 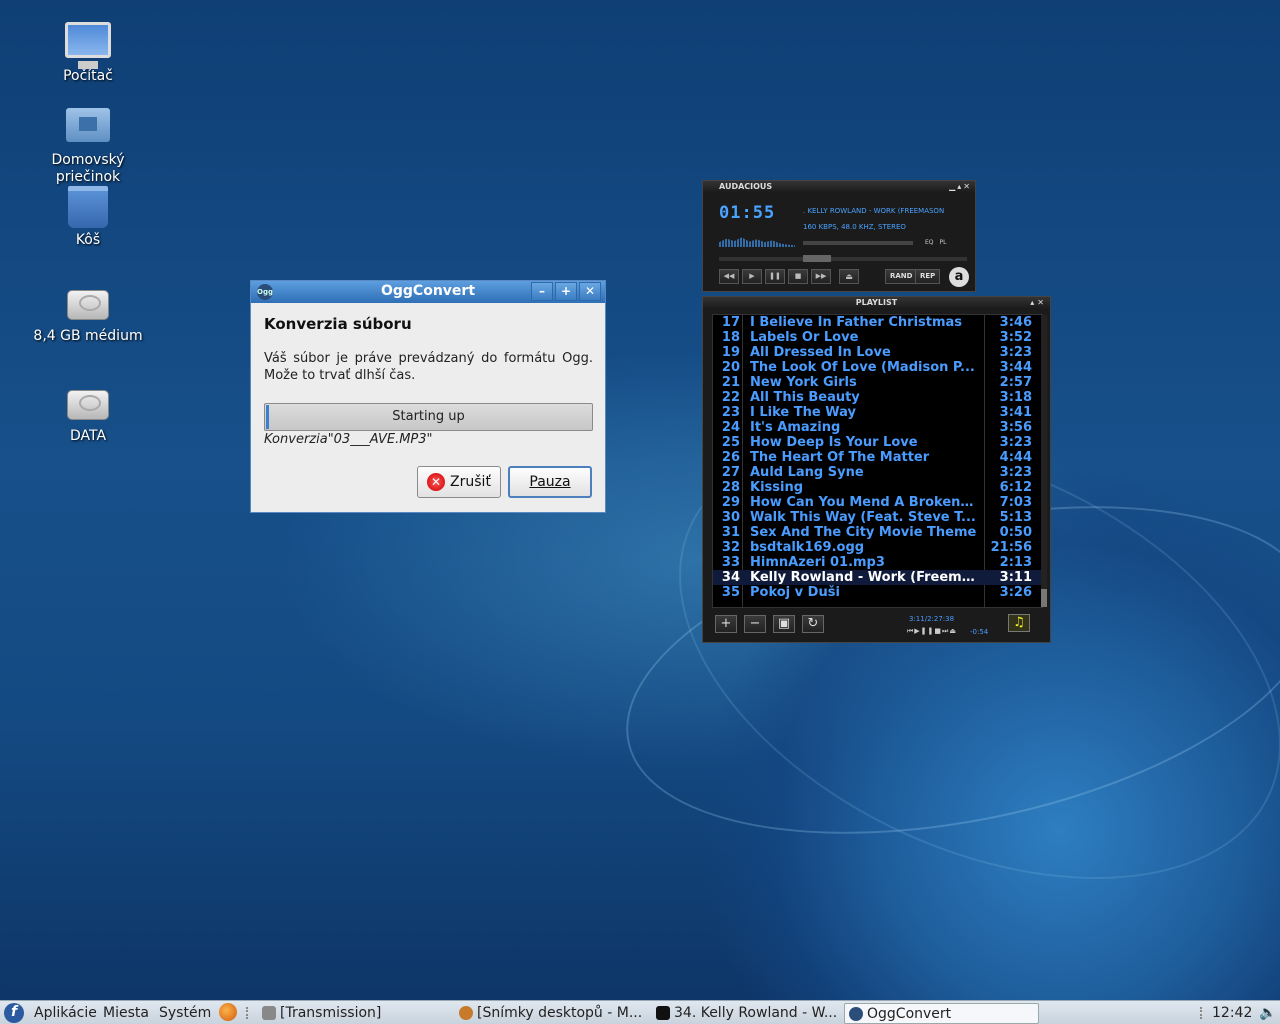 What do you see at coordinates (807, 547) in the screenshot?
I see `track-title: bsdtalk169.ogg` at bounding box center [807, 547].